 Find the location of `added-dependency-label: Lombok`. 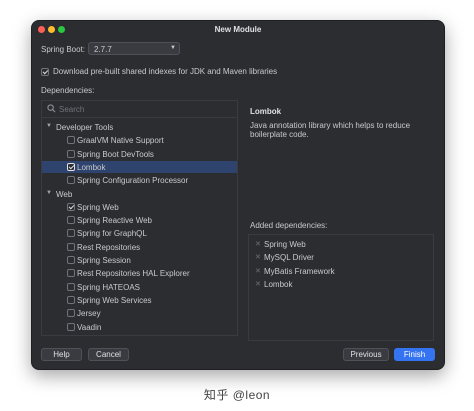

added-dependency-label: Lombok is located at coordinates (278, 284).